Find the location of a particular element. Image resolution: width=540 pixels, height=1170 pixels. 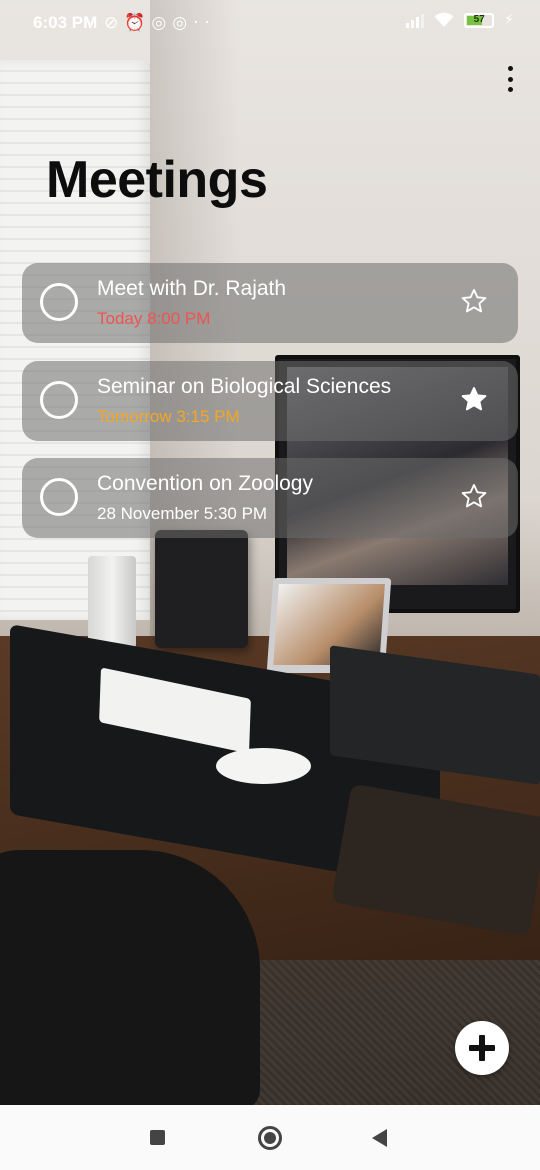

system-nav-bar is located at coordinates (270, 1137).